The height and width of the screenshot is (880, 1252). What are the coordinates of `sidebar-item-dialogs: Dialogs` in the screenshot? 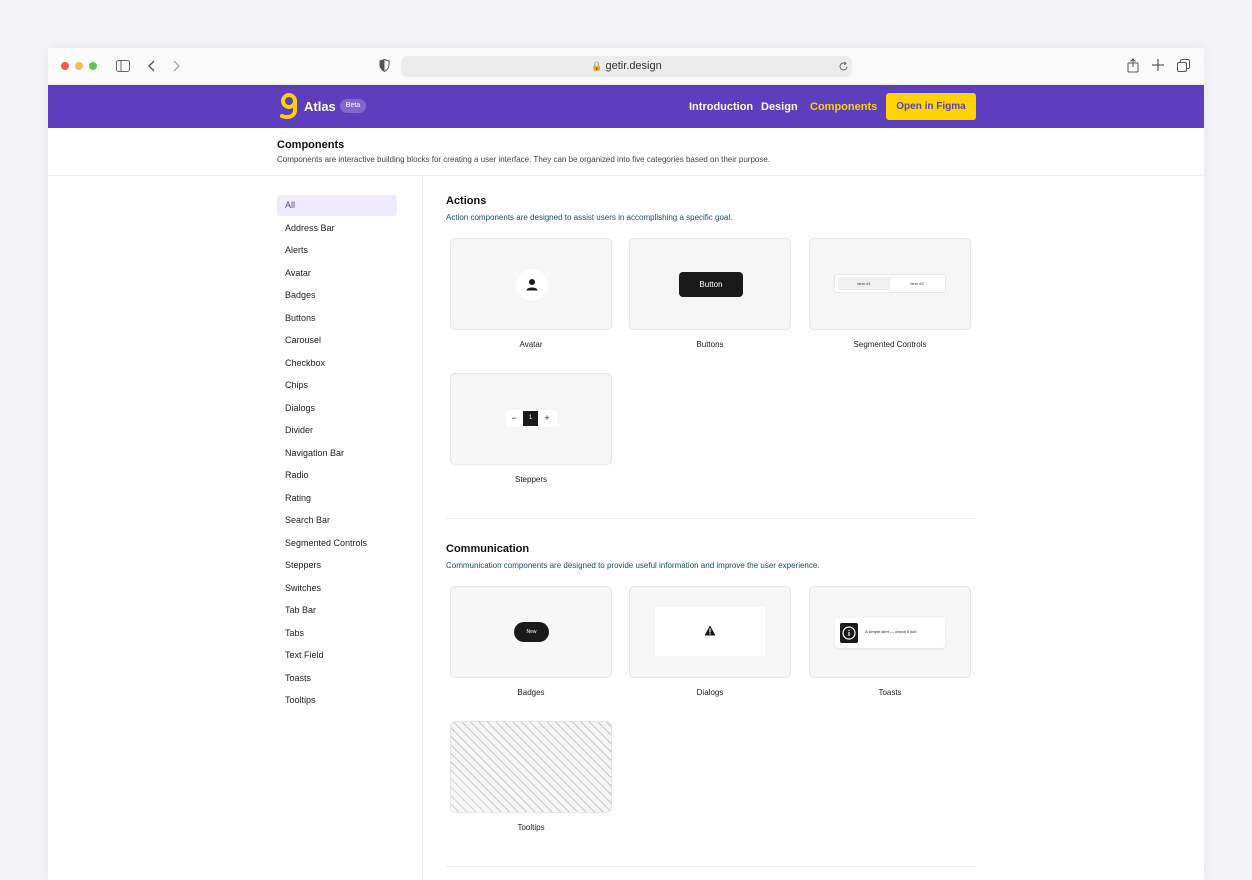 It's located at (337, 408).